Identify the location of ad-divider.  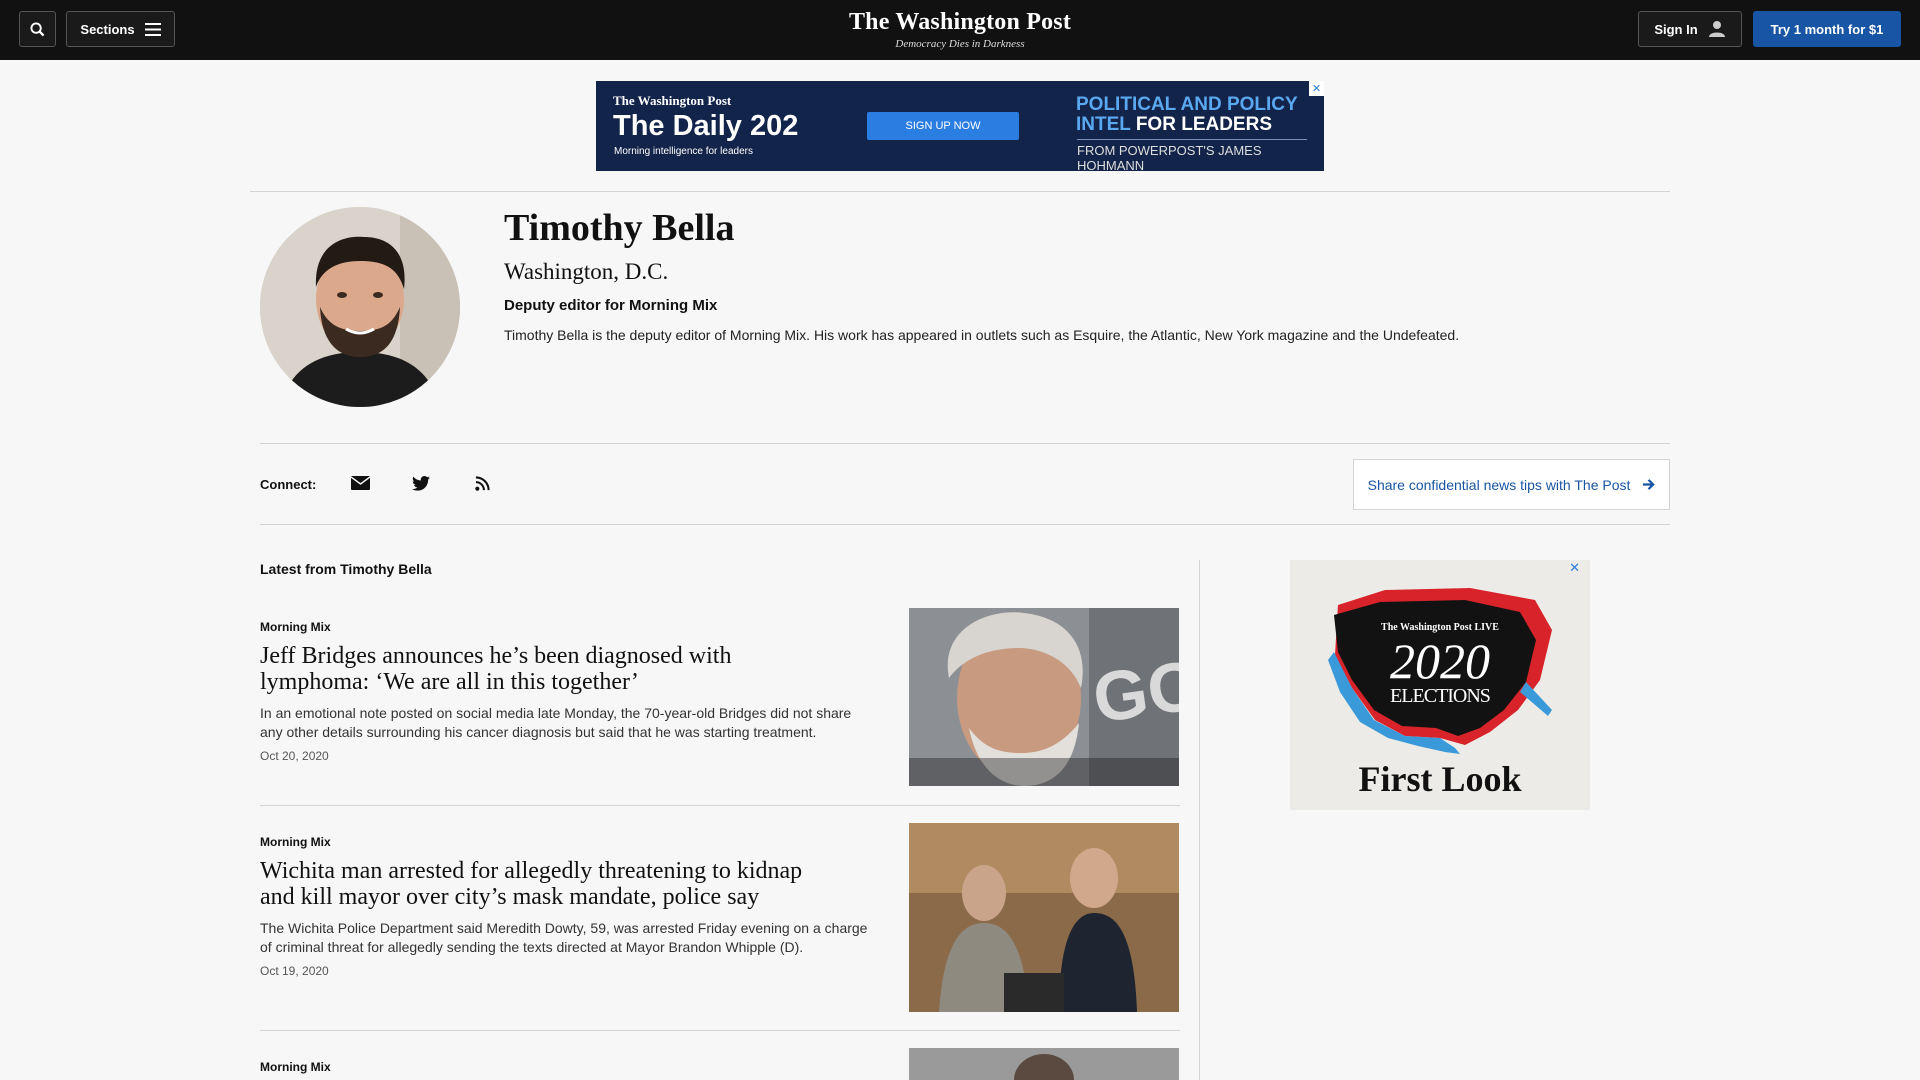
(1192, 139).